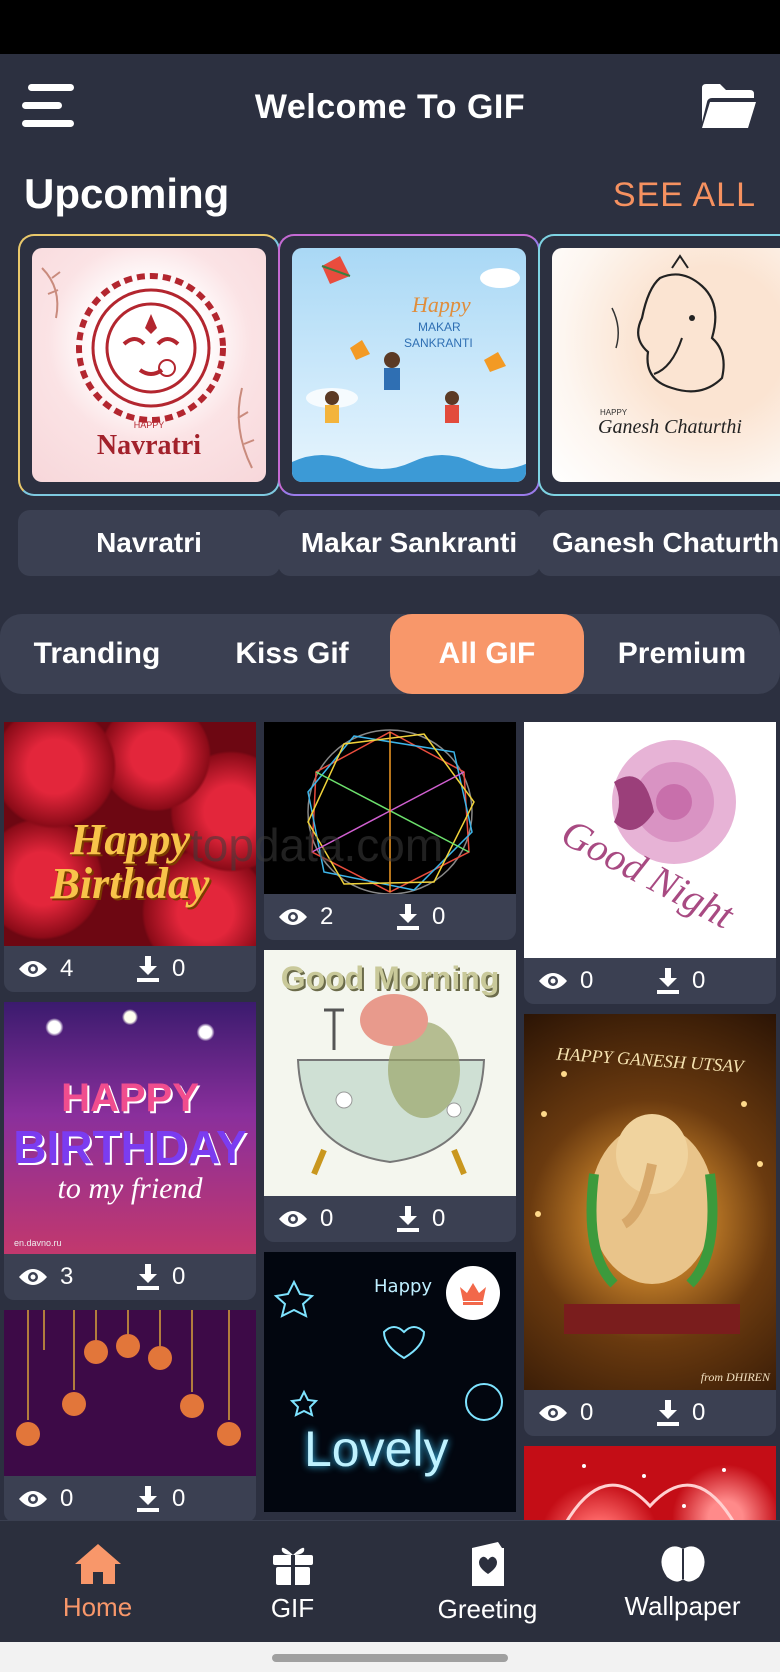 The image size is (780, 1672). I want to click on upcoming-label-navratri: Navratri, so click(149, 543).